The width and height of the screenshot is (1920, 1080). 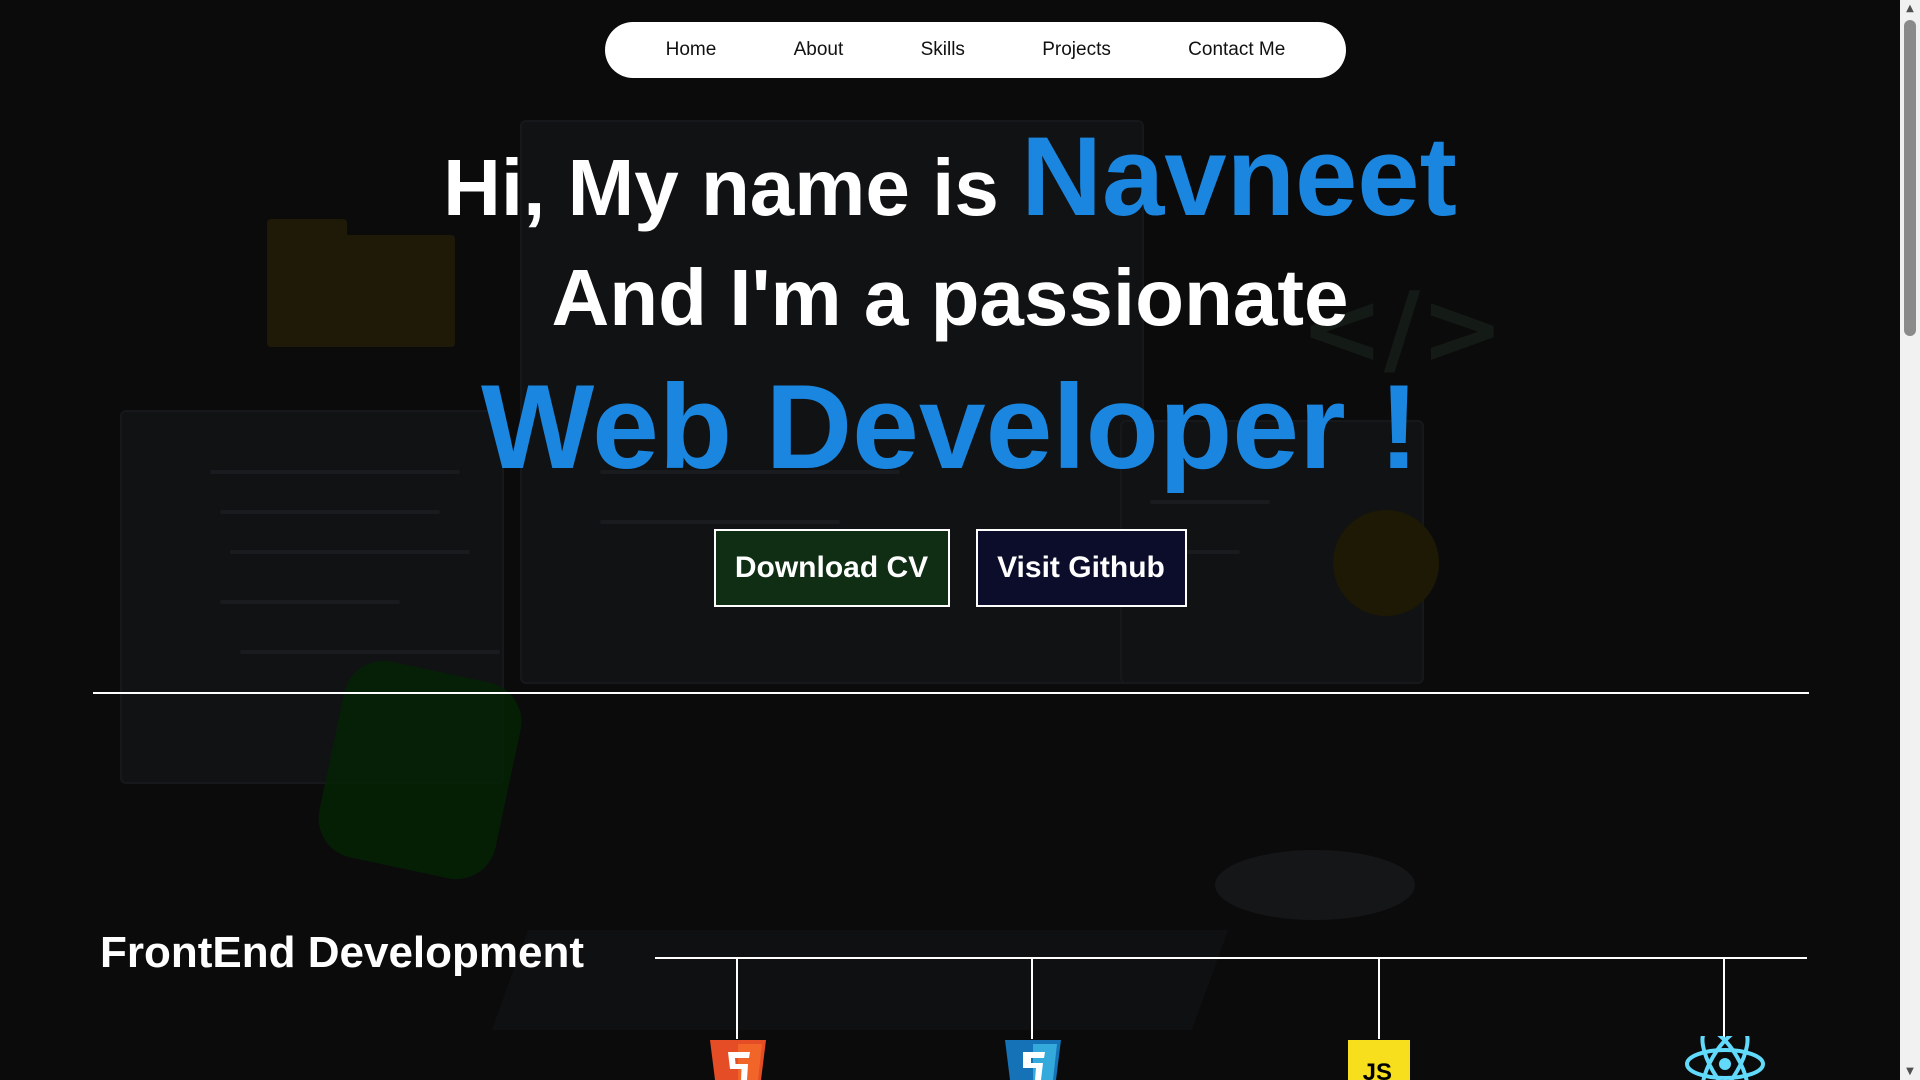 What do you see at coordinates (1231, 958) in the screenshot?
I see `skills-timeline` at bounding box center [1231, 958].